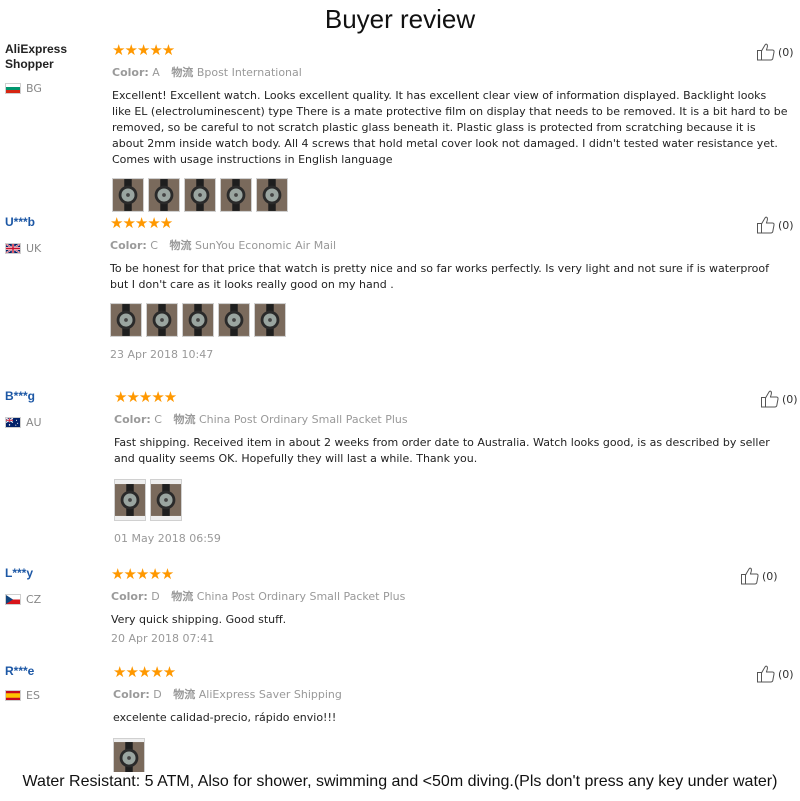  Describe the element at coordinates (34, 599) in the screenshot. I see `country-code: CZ` at that location.